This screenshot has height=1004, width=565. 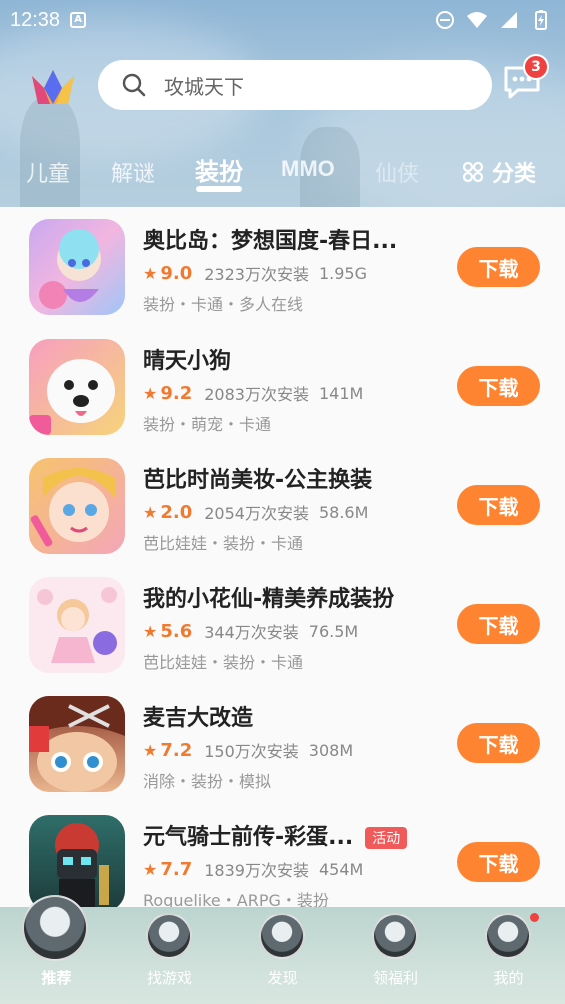 I want to click on tab-mmo: MMO, so click(x=308, y=169).